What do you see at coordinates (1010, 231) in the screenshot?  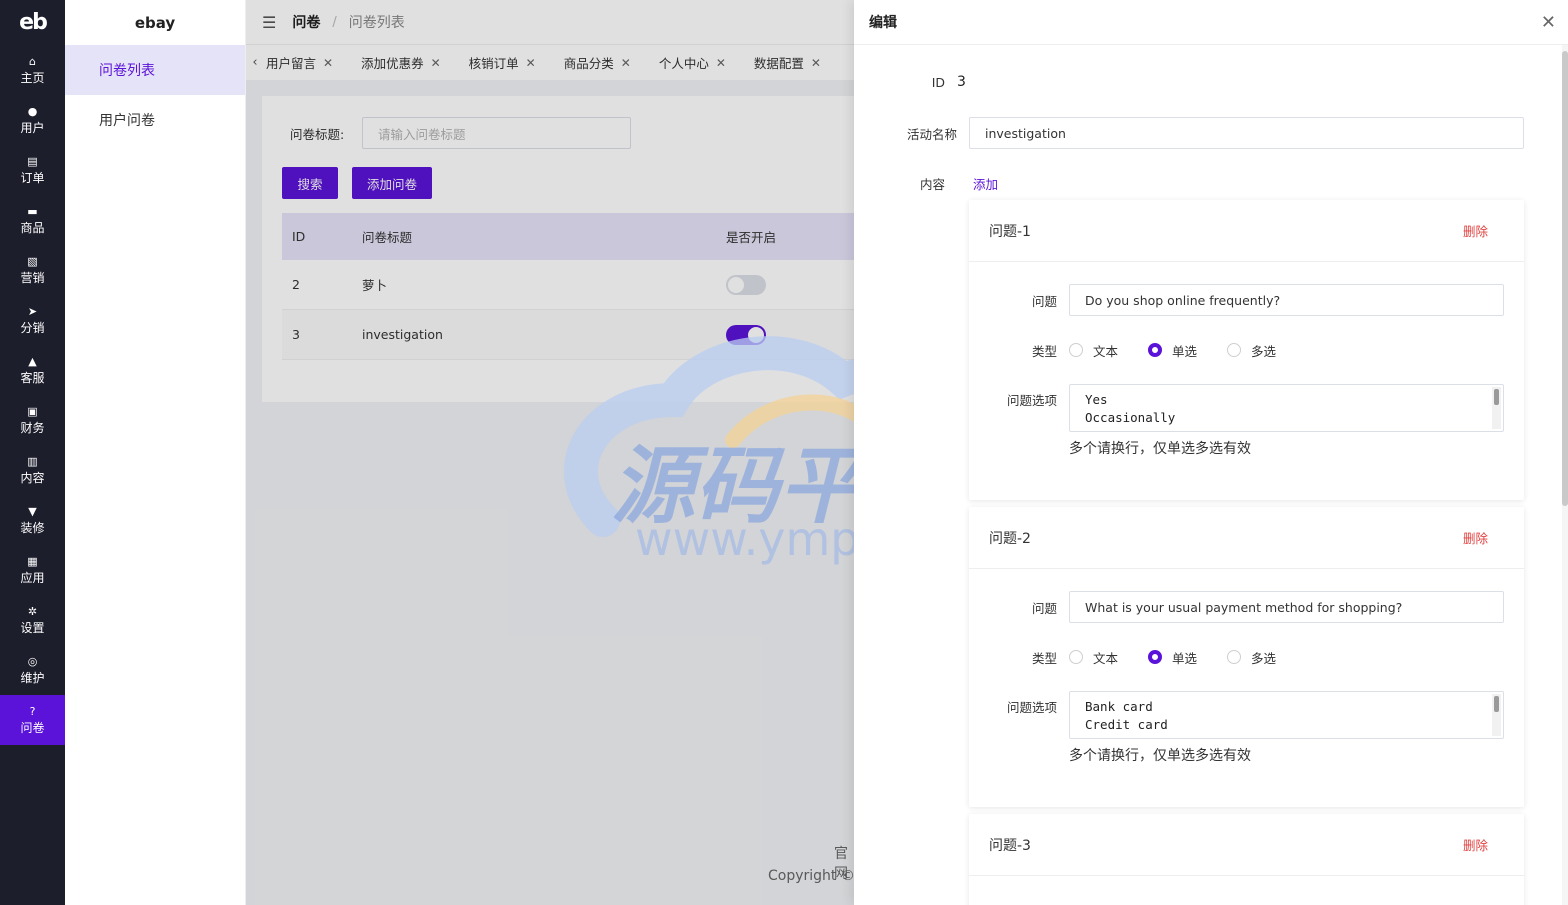 I see `question-card-title: 问题-1` at bounding box center [1010, 231].